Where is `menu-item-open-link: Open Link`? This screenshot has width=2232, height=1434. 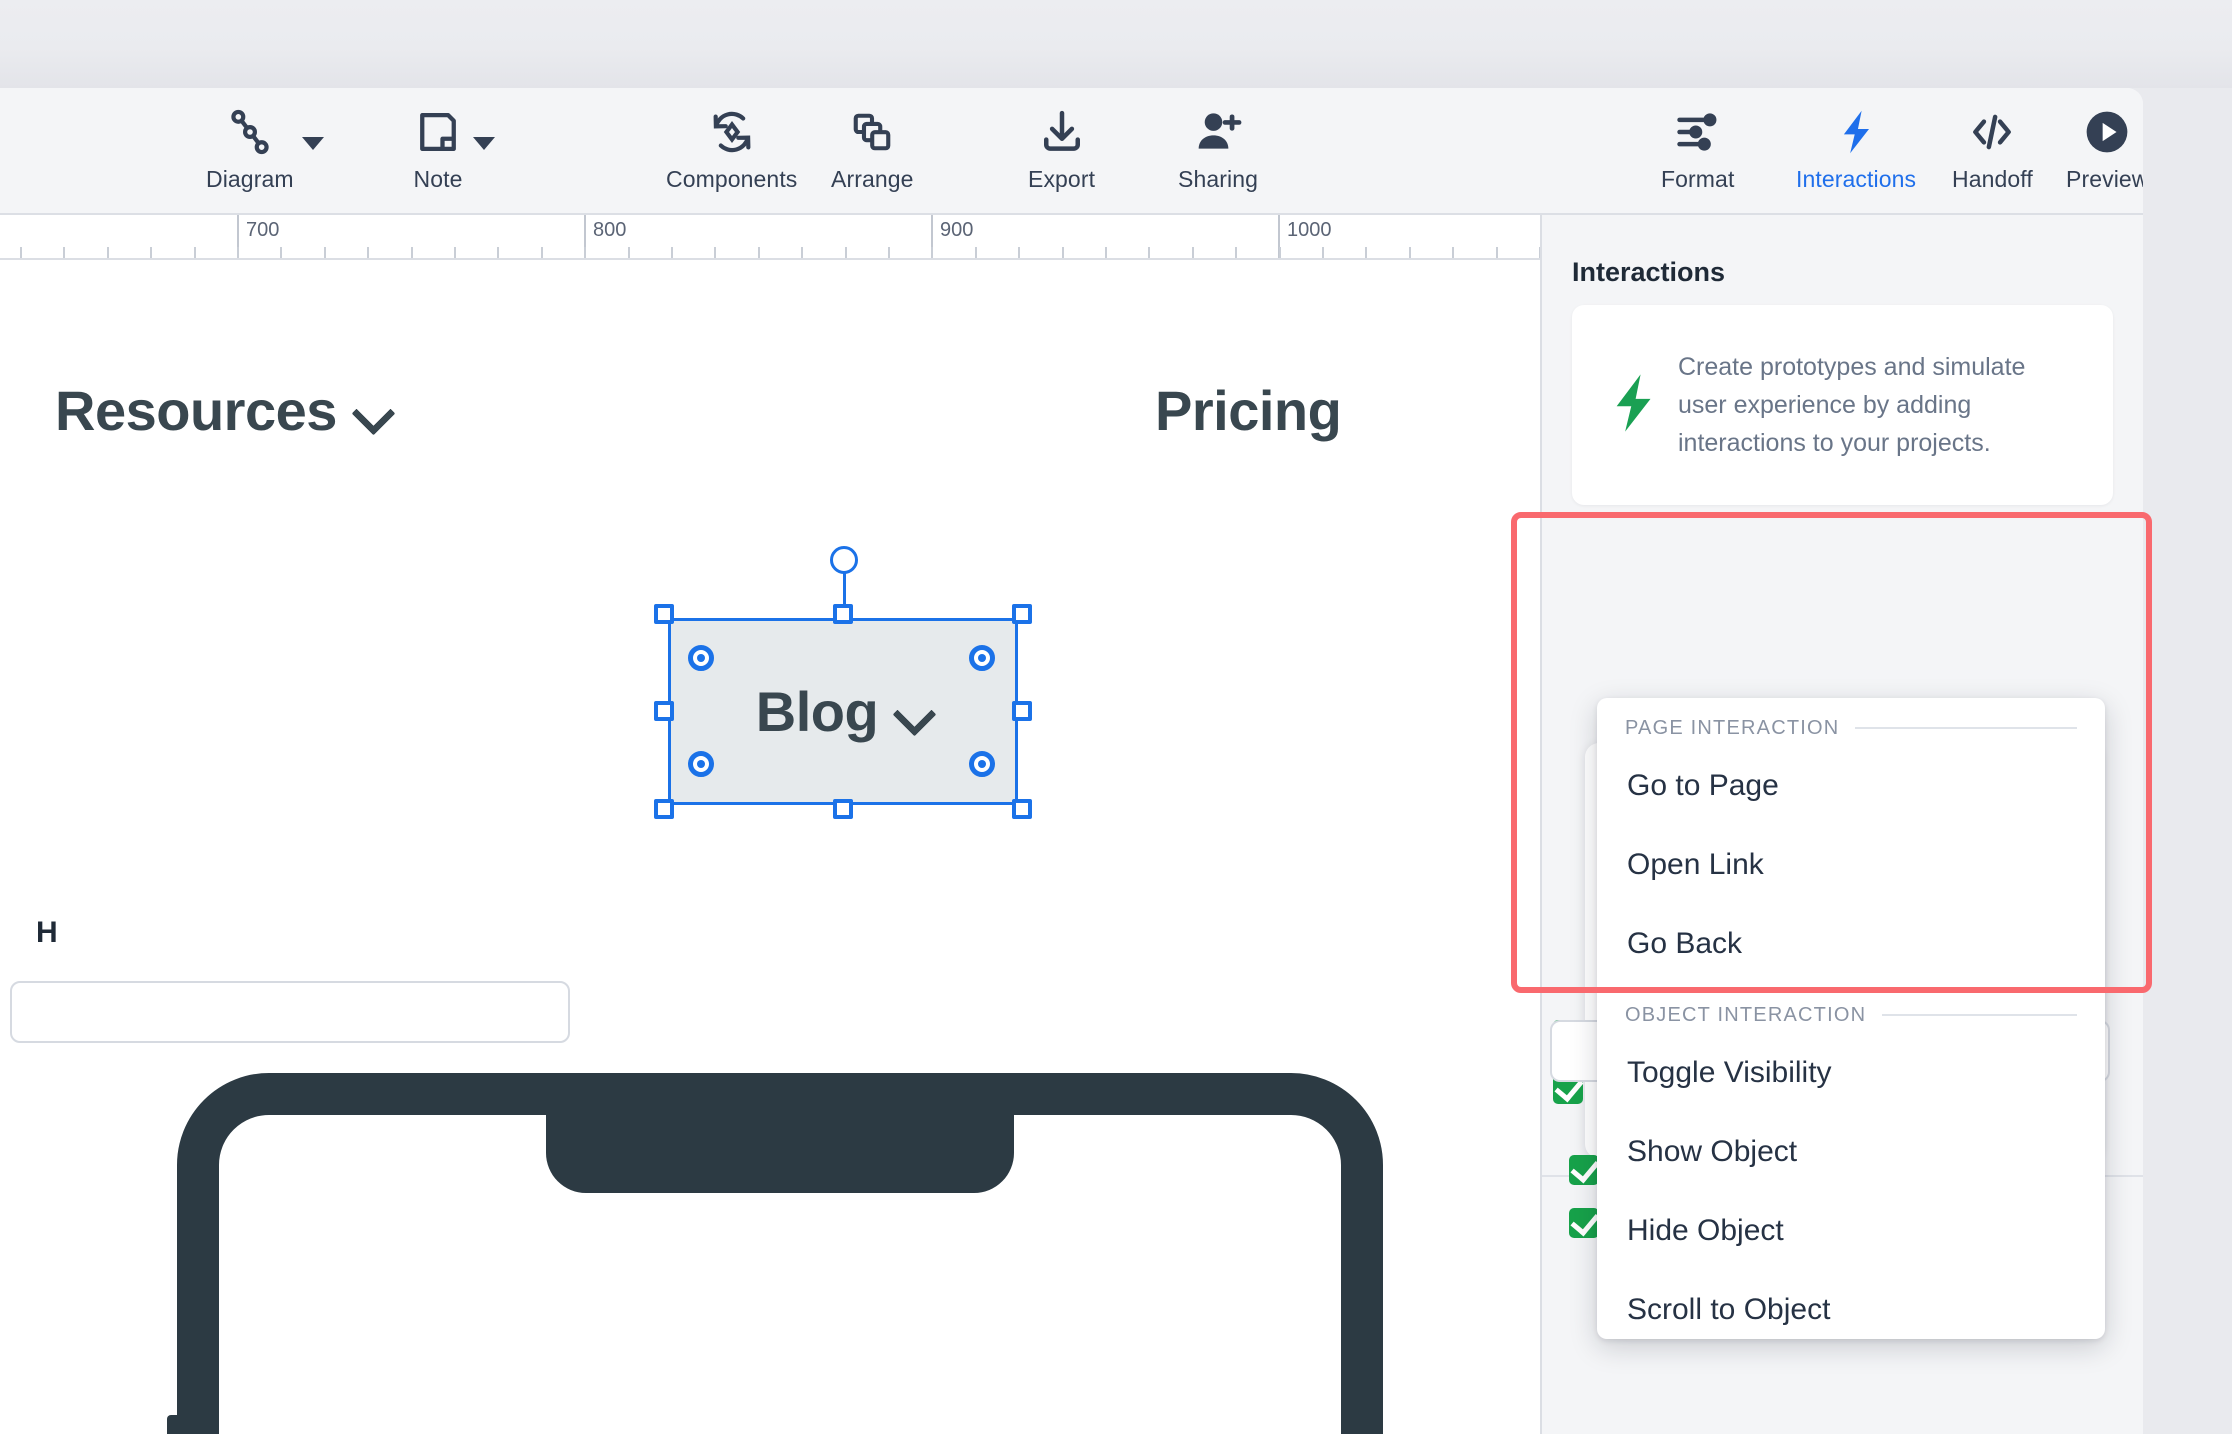 menu-item-open-link: Open Link is located at coordinates (1851, 864).